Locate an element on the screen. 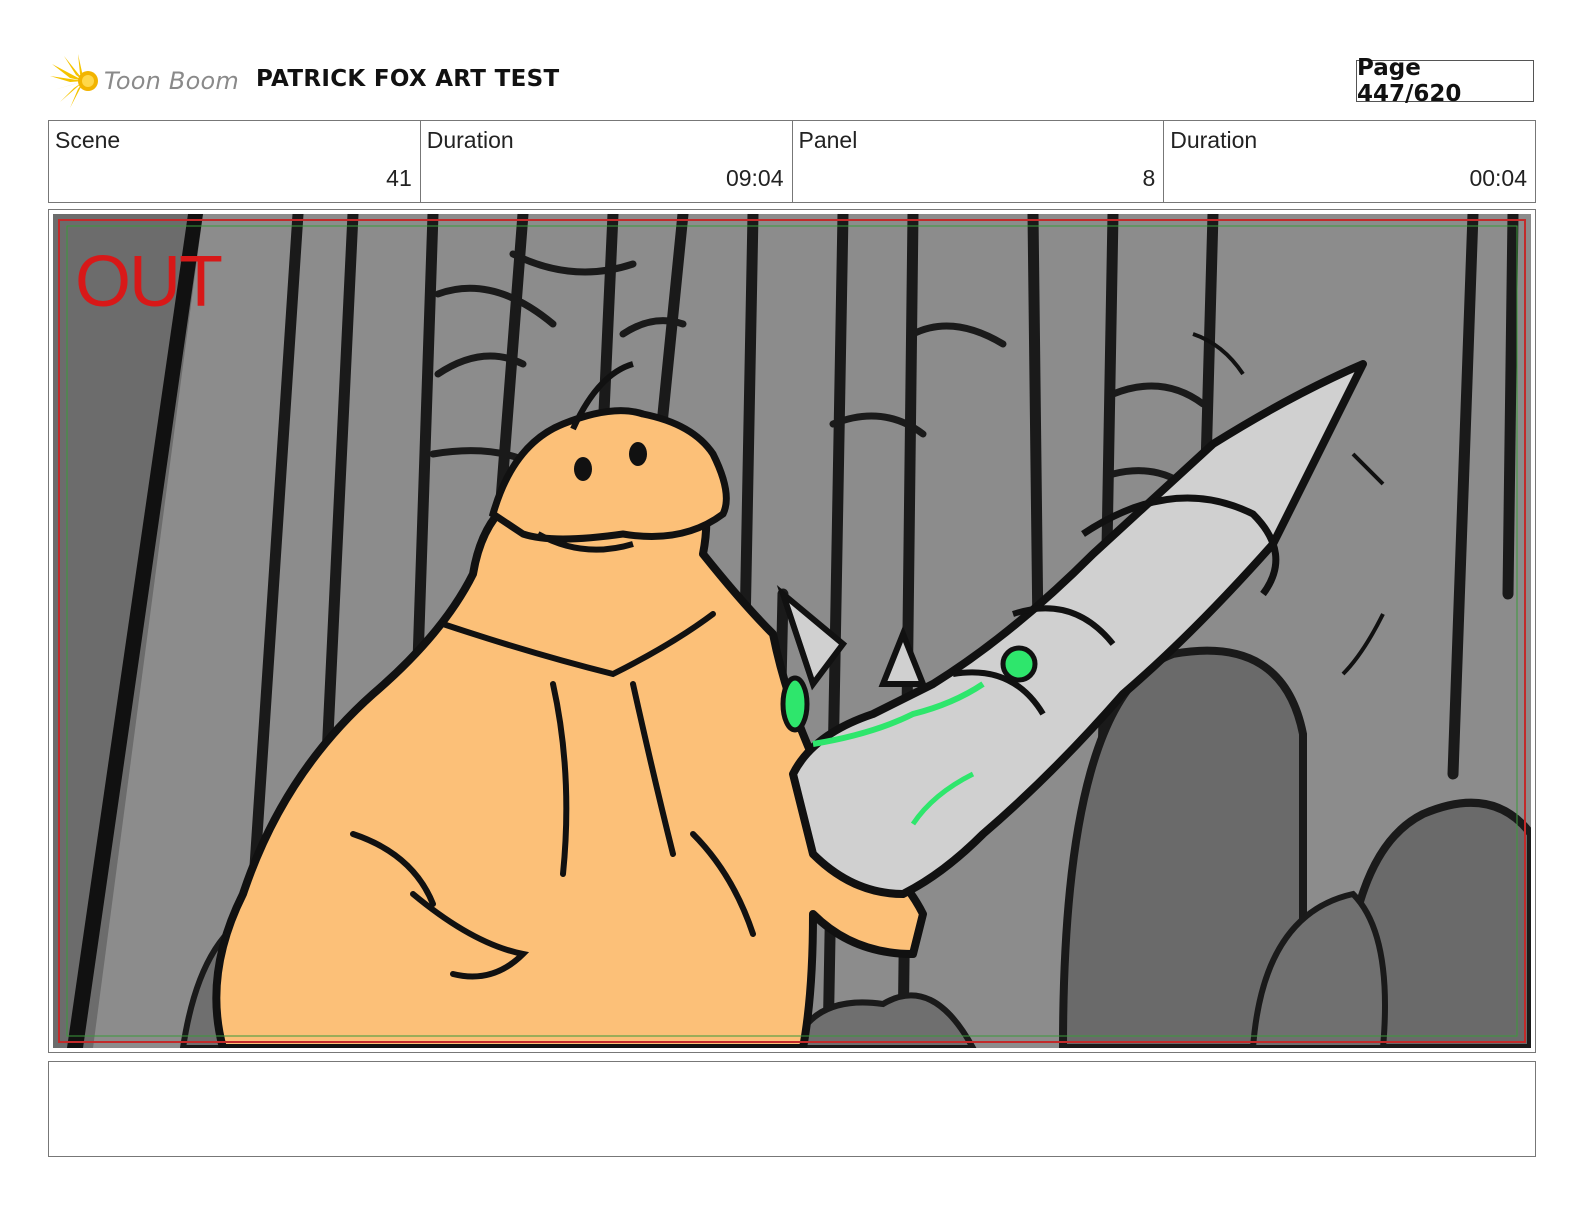 The width and height of the screenshot is (1584, 1224). panel-duration-label: Duration is located at coordinates (1214, 140).